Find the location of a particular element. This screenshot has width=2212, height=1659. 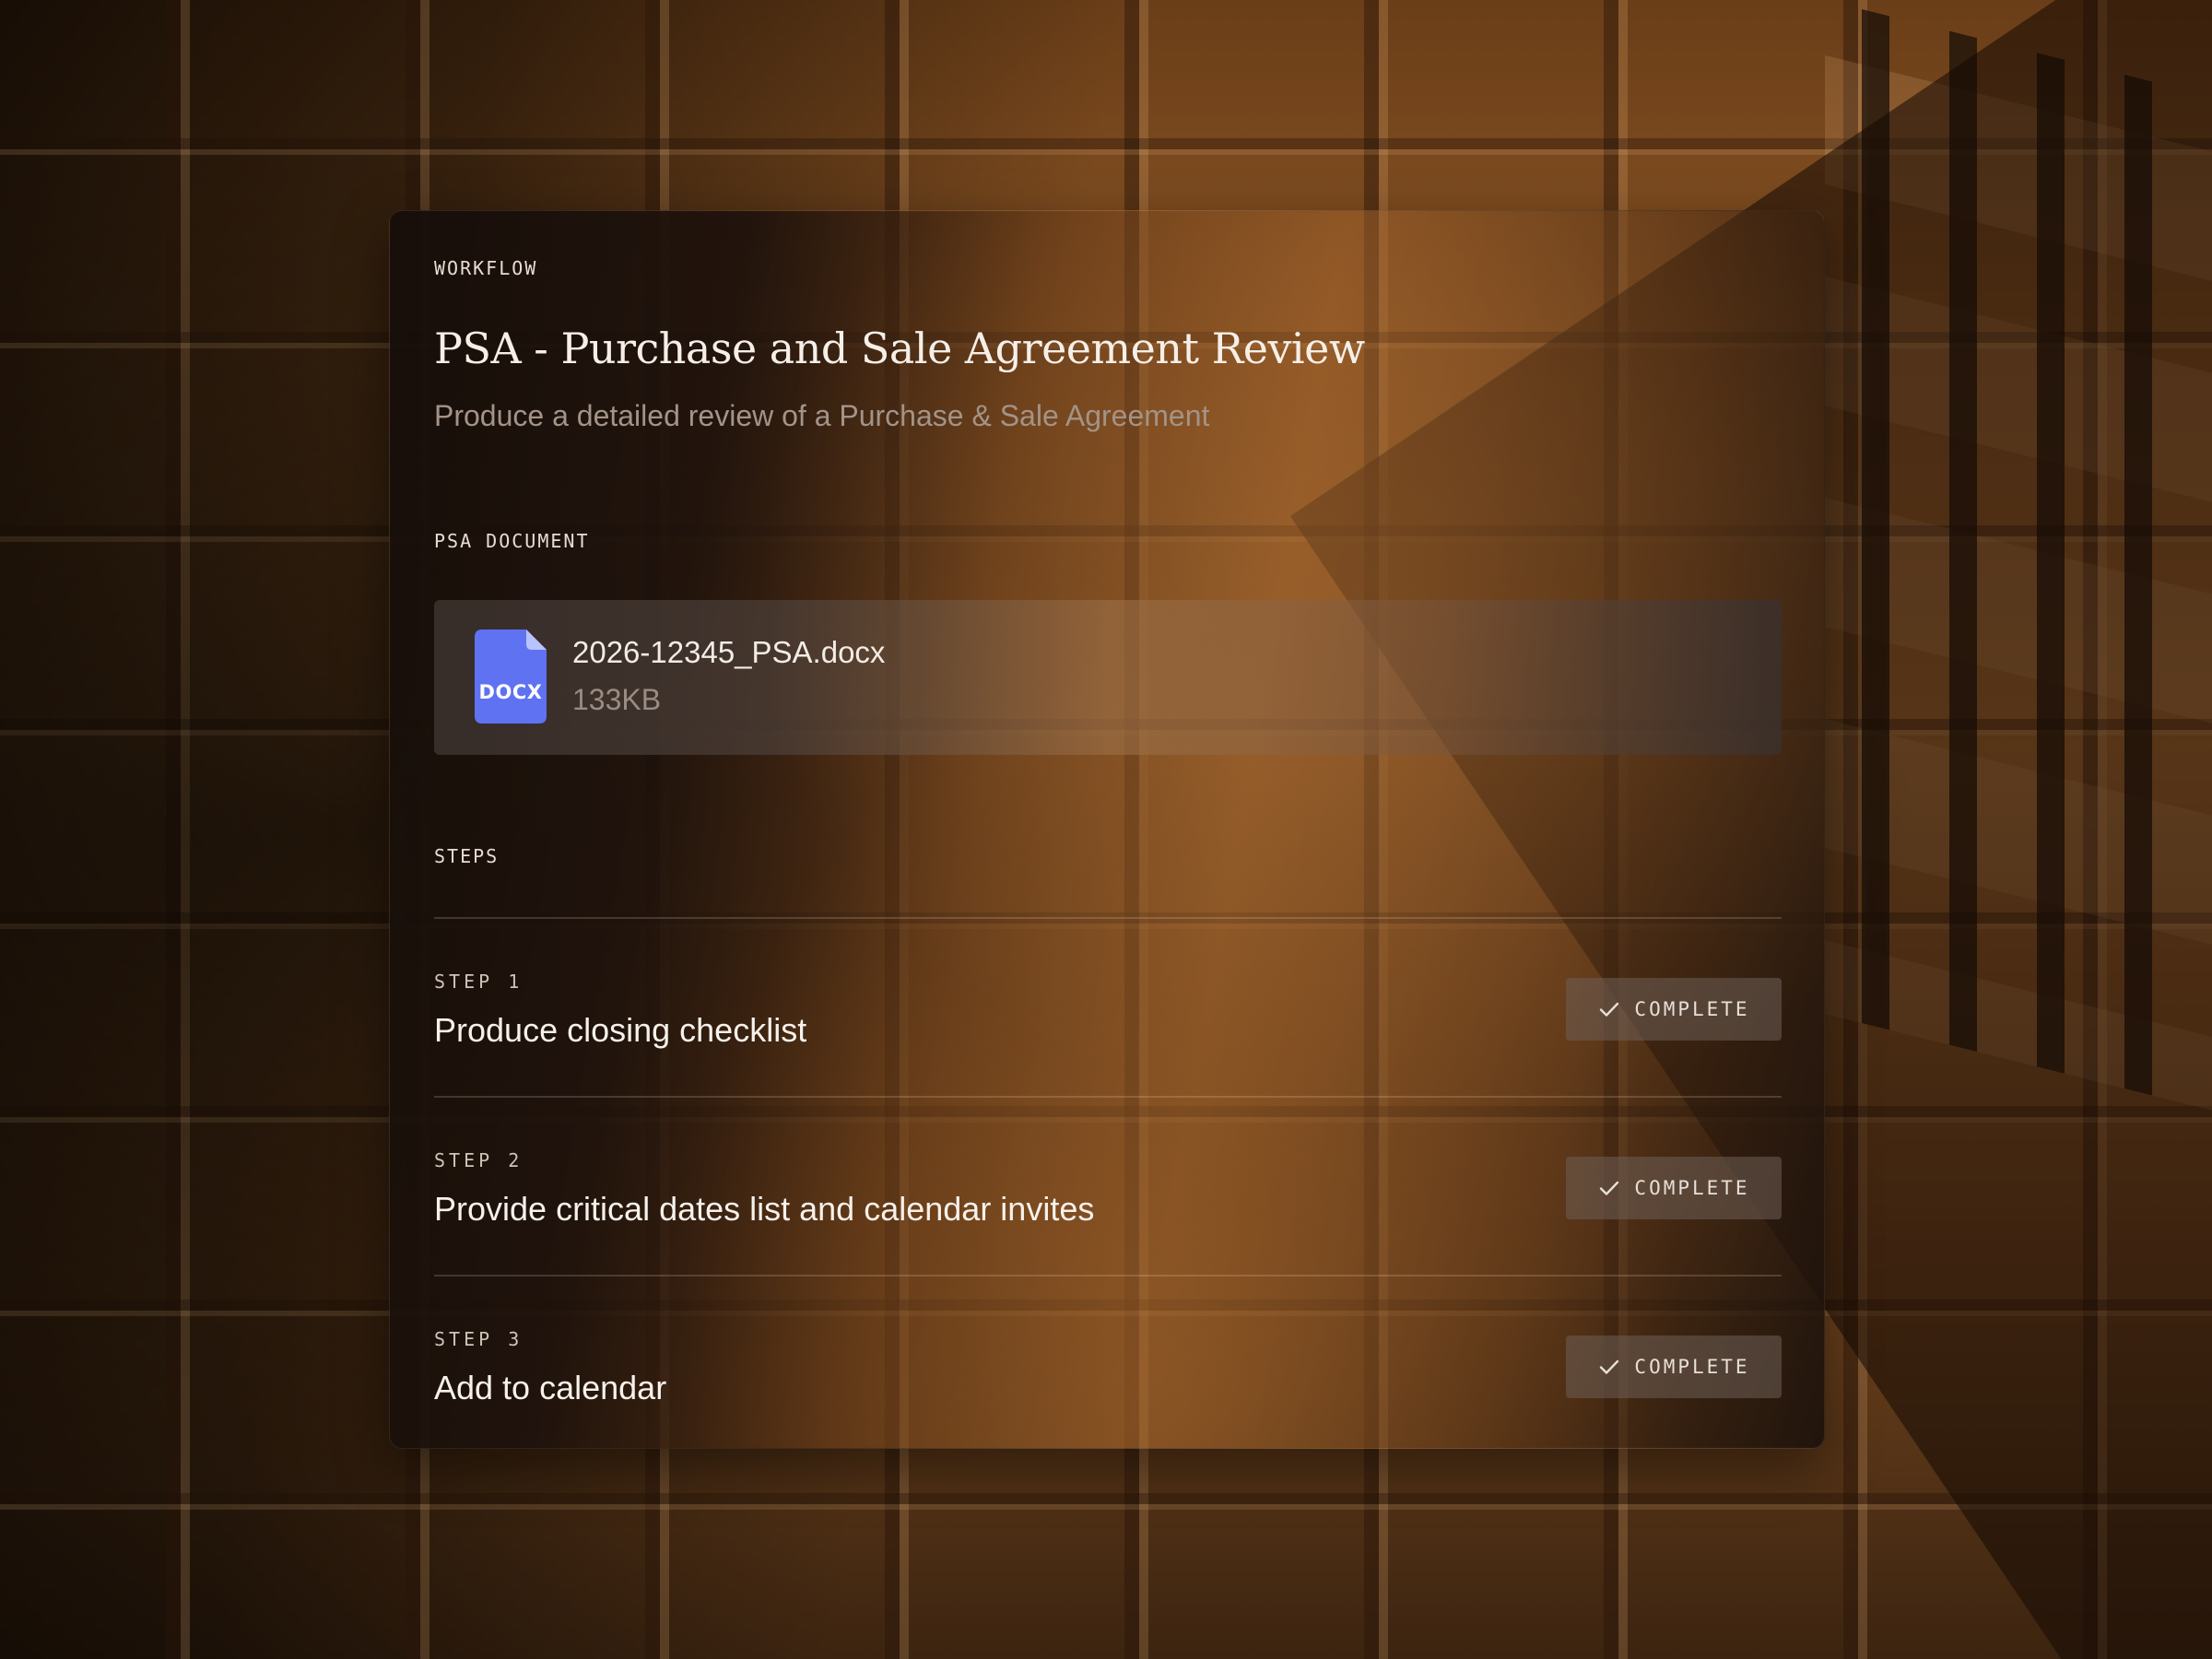

step-title: Produce closing checklist is located at coordinates (620, 1030).